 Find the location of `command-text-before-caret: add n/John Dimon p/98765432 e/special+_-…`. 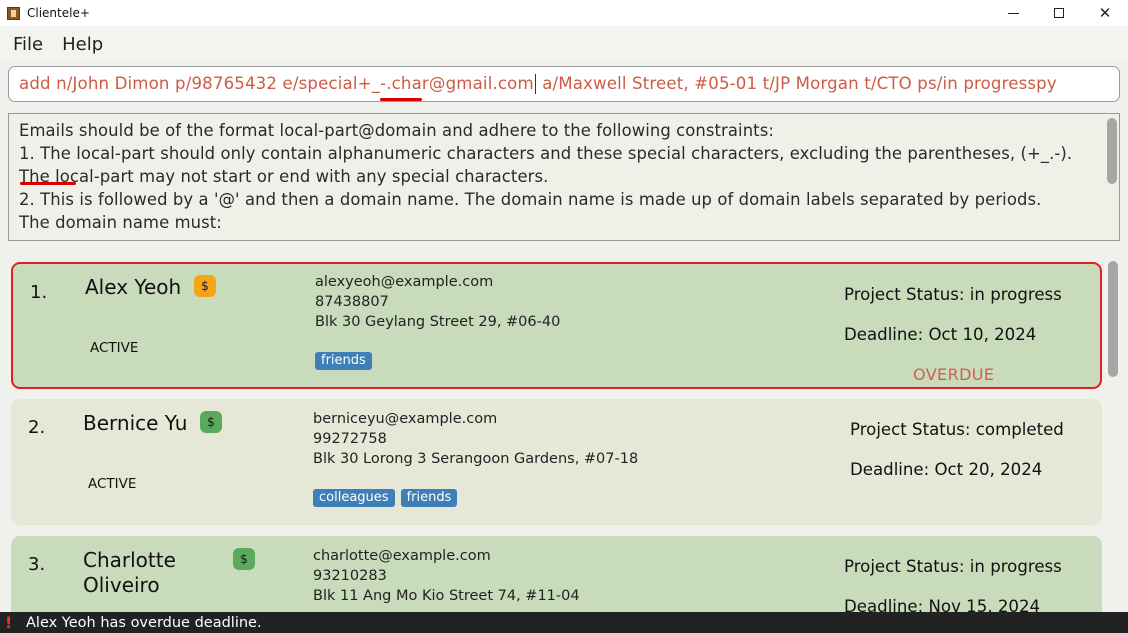

command-text-before-caret: add n/John Dimon p/98765432 e/special+_-… is located at coordinates (276, 83).